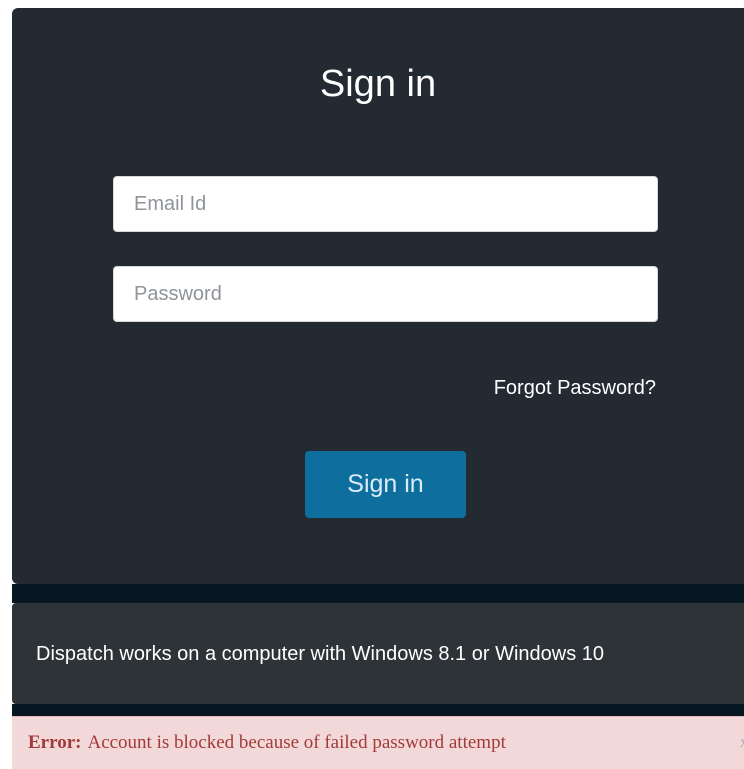 This screenshot has height=769, width=744. Describe the element at coordinates (378, 84) in the screenshot. I see `signin-title: Sign in` at that location.